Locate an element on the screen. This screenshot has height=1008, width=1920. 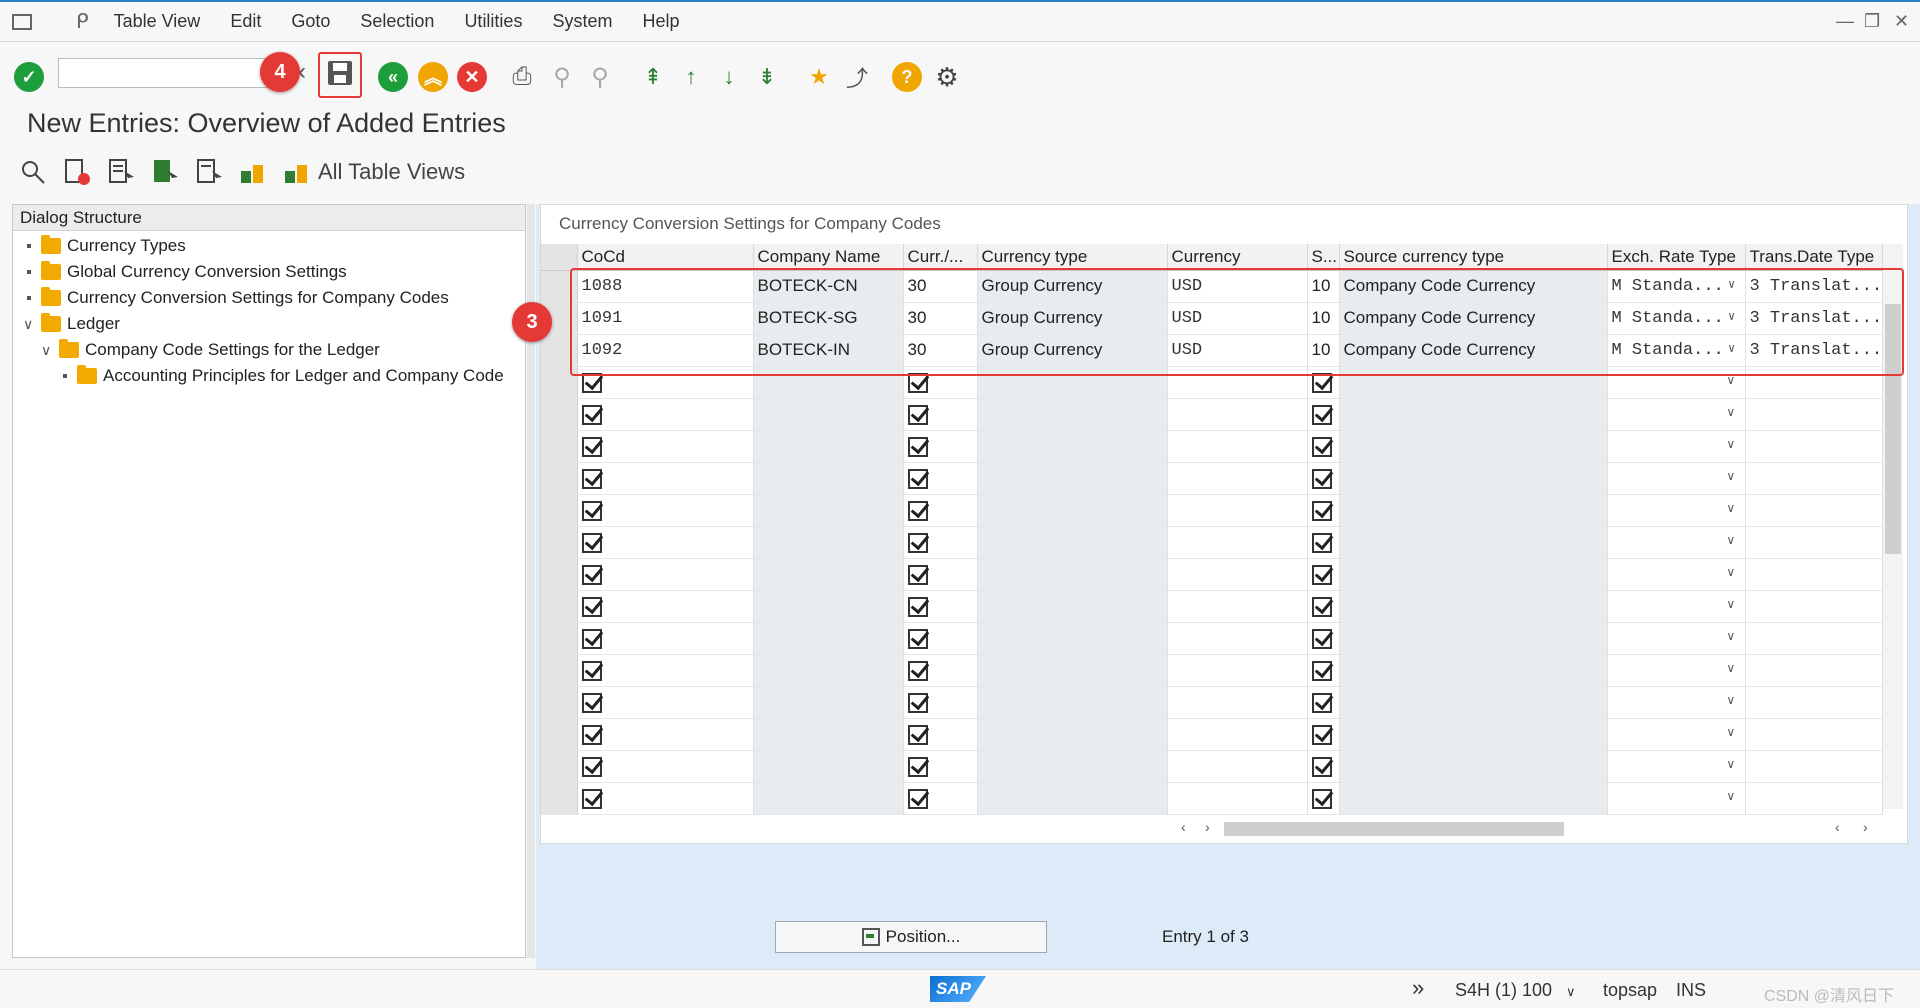
minimize-icon: — is located at coordinates (1845, 21).